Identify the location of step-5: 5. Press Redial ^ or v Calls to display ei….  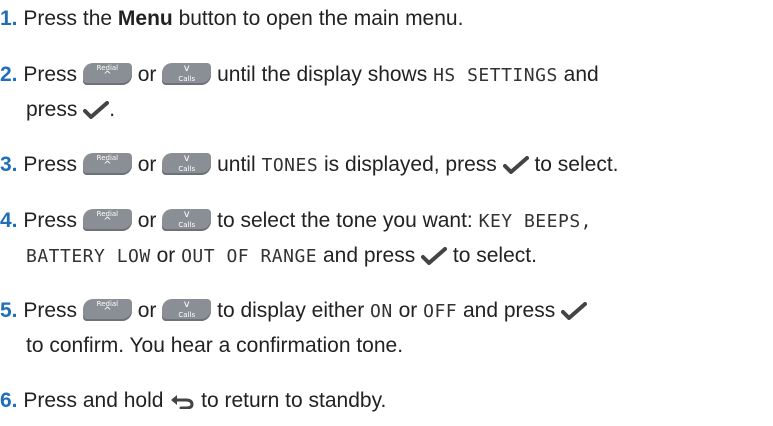
(294, 328).